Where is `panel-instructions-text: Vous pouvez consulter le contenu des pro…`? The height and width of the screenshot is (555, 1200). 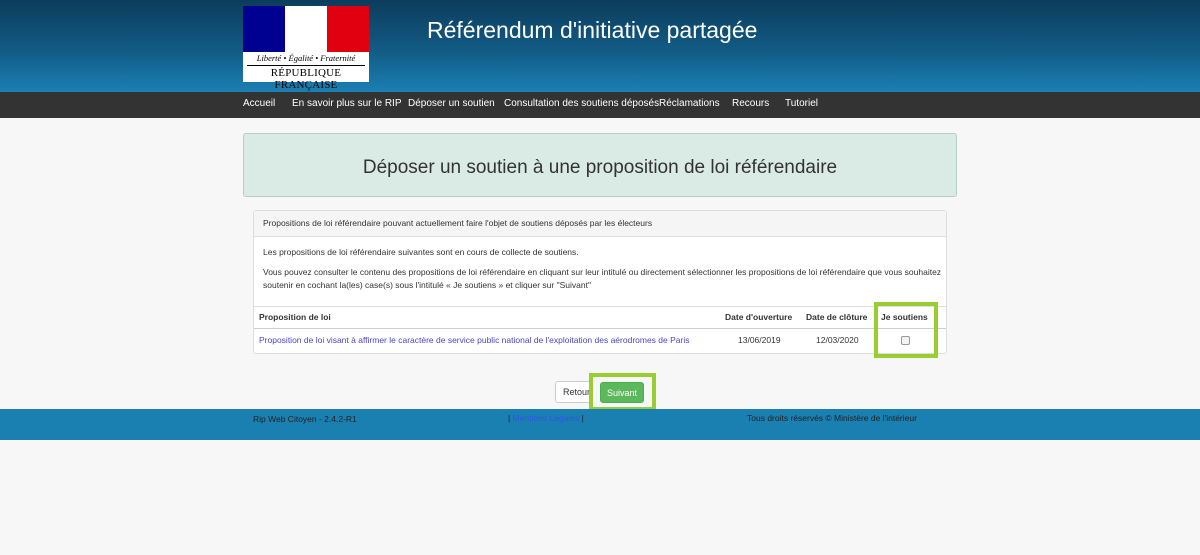
panel-instructions-text: Vous pouvez consulter le contenu des pro… is located at coordinates (602, 278).